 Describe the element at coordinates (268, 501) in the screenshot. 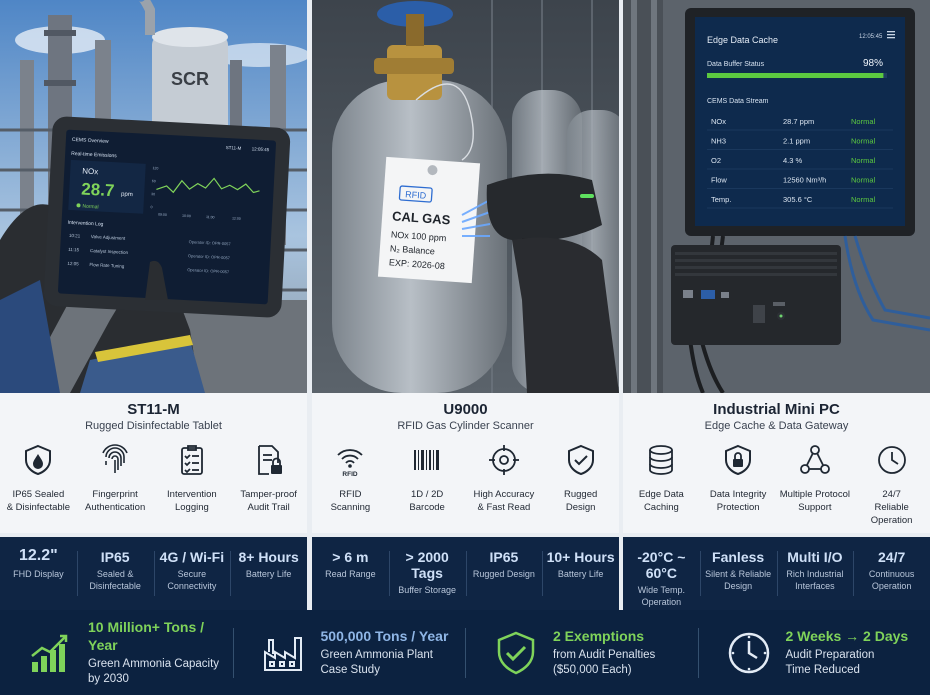

I see `feature-label: Tamper-proof Audit Trail` at that location.